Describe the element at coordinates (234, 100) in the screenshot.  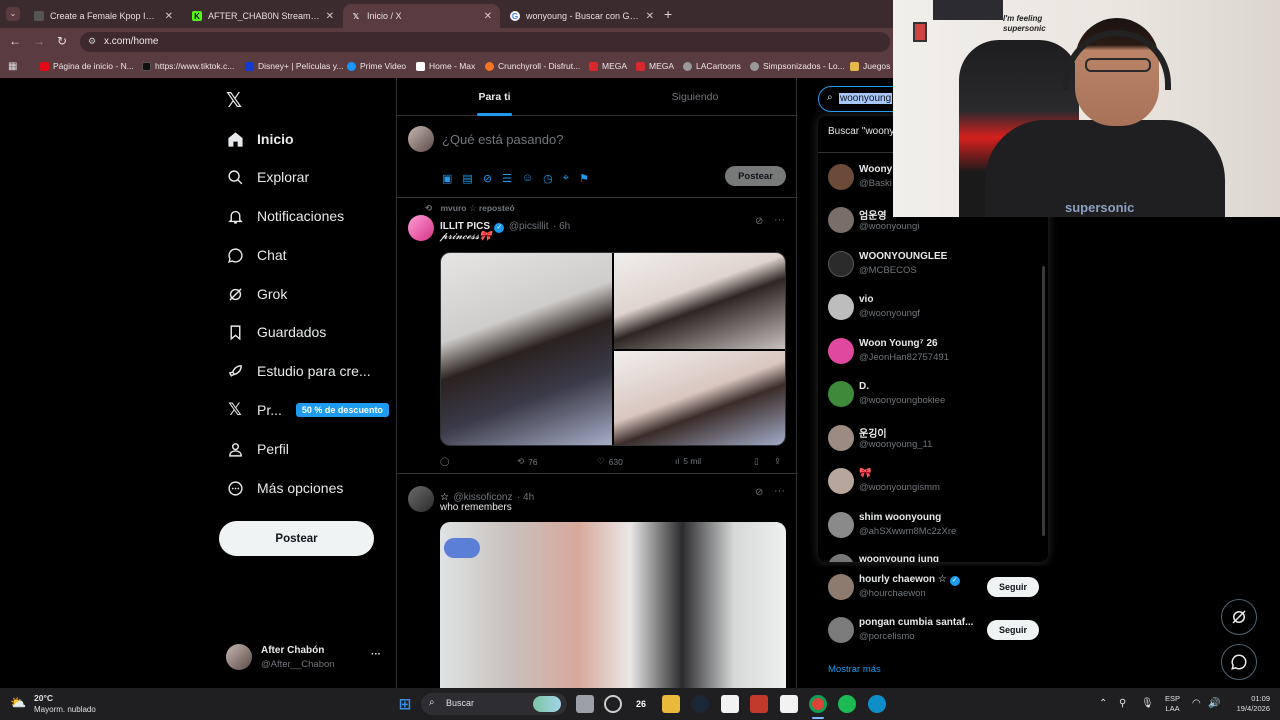
I see `x-logo-icon: 𝕏` at that location.